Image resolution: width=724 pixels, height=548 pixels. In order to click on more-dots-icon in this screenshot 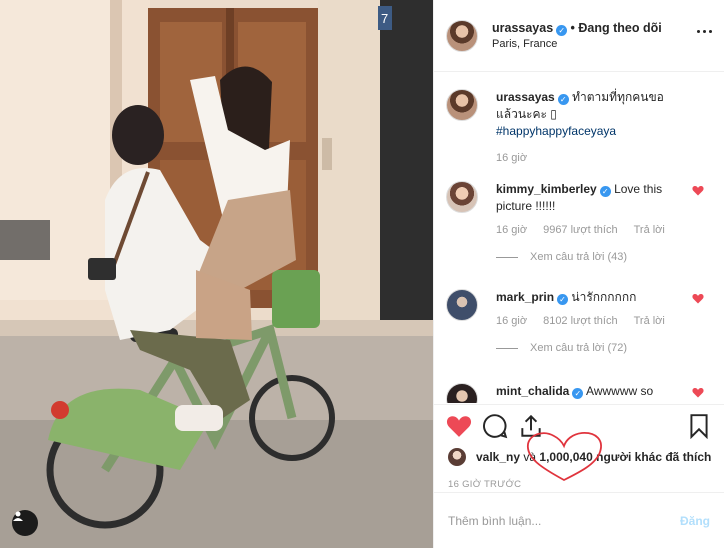, I will do `click(704, 31)`.